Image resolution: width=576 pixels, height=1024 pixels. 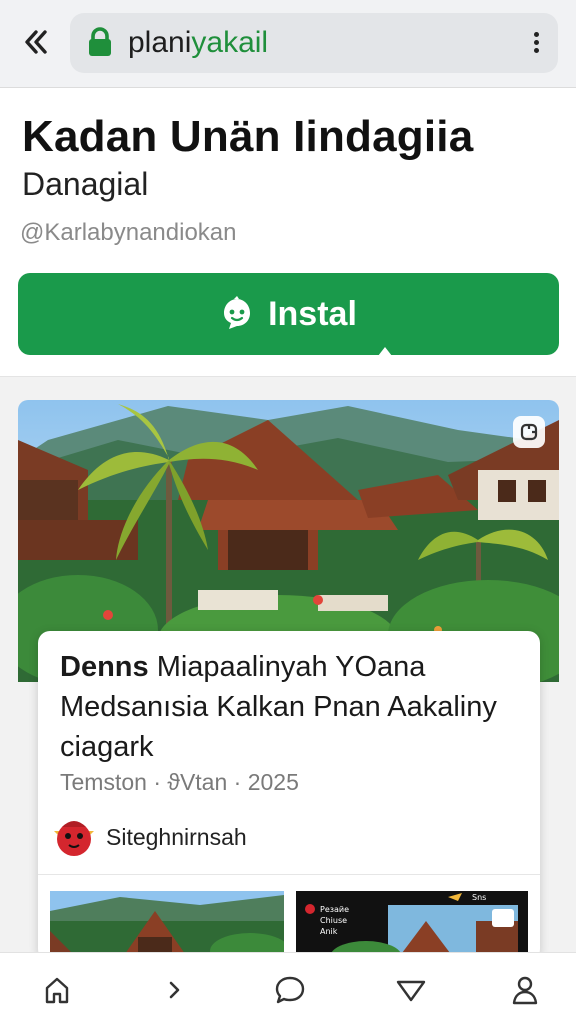 What do you see at coordinates (176, 836) in the screenshot?
I see `author-name: Siteghnirnsah` at bounding box center [176, 836].